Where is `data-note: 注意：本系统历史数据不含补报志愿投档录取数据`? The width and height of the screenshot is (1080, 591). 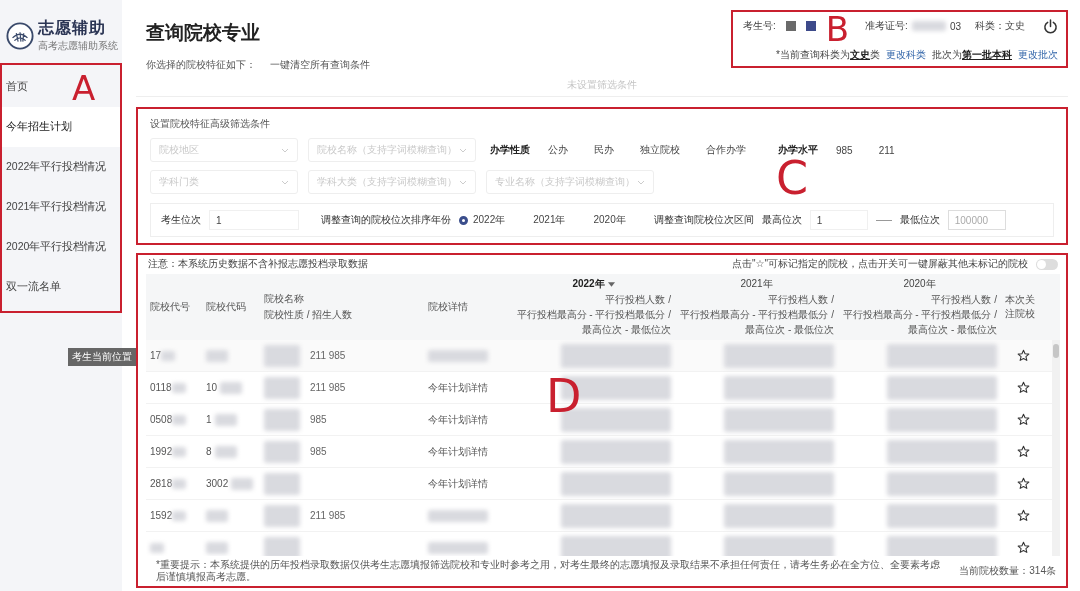
data-note: 注意：本系统历史数据不含补报志愿投档录取数据 is located at coordinates (258, 264).